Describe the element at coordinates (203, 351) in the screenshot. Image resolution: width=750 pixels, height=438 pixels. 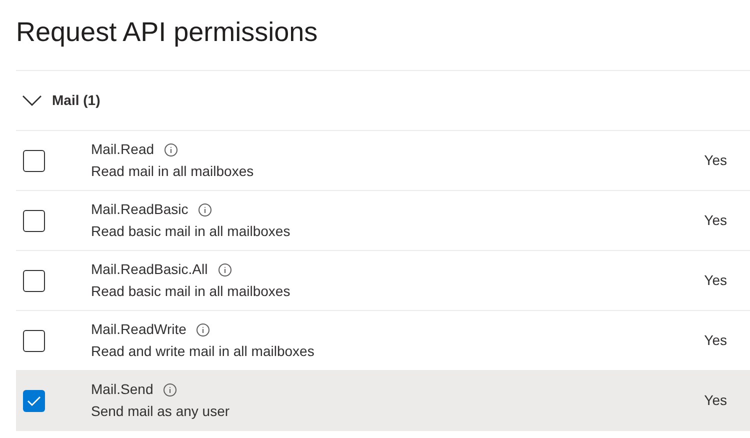
I see `permission-description: Read and write mail in all mailboxes` at that location.